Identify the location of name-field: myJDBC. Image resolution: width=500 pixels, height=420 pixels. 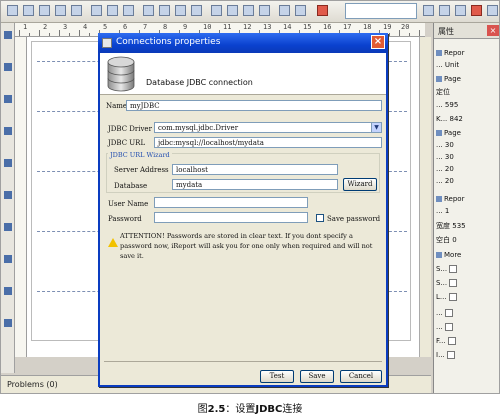
(254, 105).